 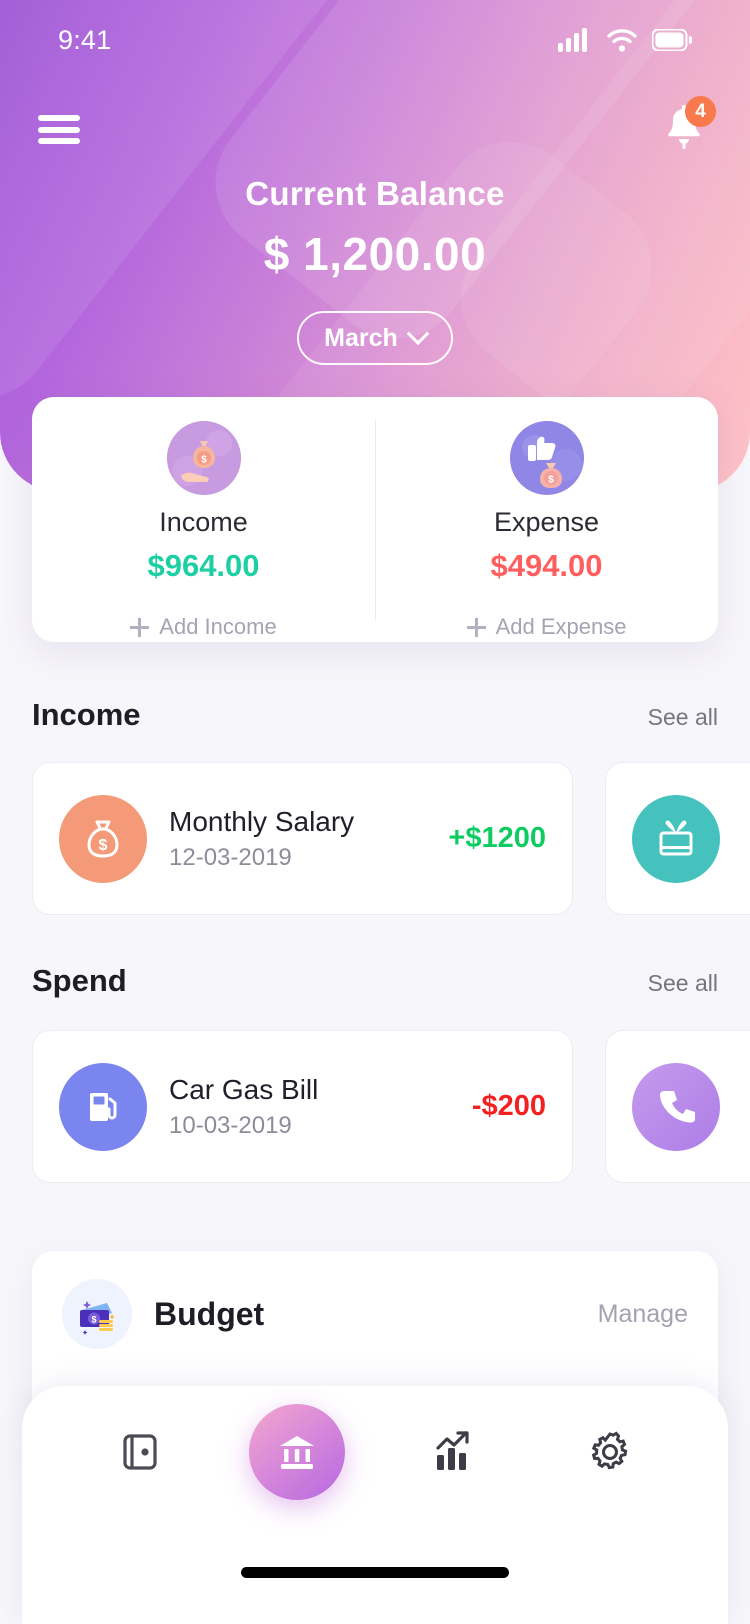 What do you see at coordinates (700, 111) in the screenshot?
I see `notification-count-badge: 4` at bounding box center [700, 111].